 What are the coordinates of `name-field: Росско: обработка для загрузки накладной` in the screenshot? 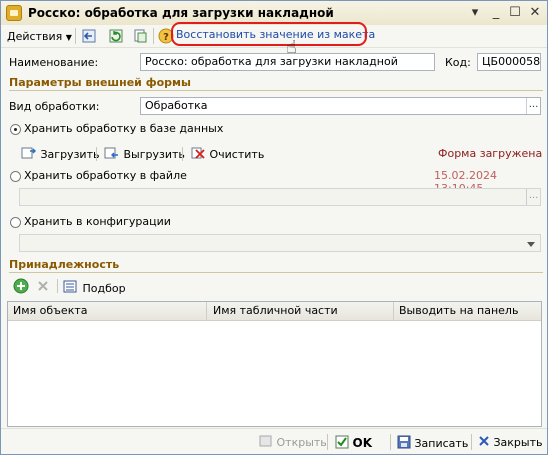 It's located at (287, 62).